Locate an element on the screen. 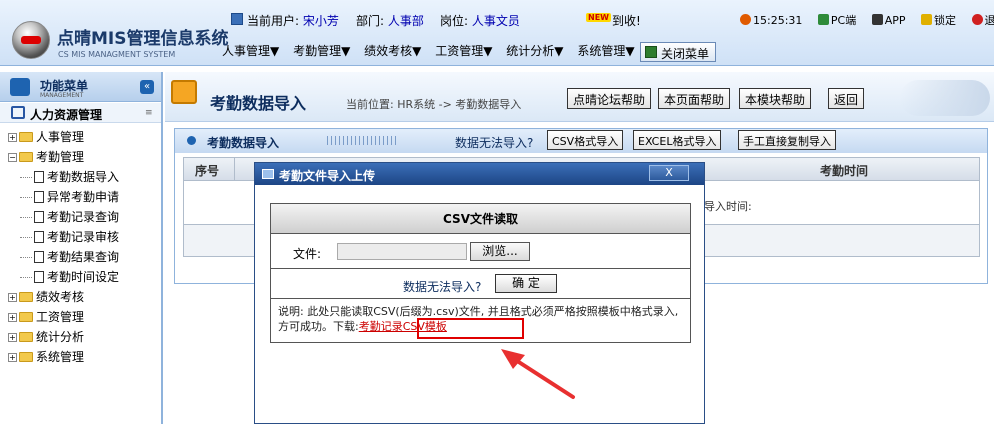 The height and width of the screenshot is (424, 994). highlight-box is located at coordinates (470, 328).